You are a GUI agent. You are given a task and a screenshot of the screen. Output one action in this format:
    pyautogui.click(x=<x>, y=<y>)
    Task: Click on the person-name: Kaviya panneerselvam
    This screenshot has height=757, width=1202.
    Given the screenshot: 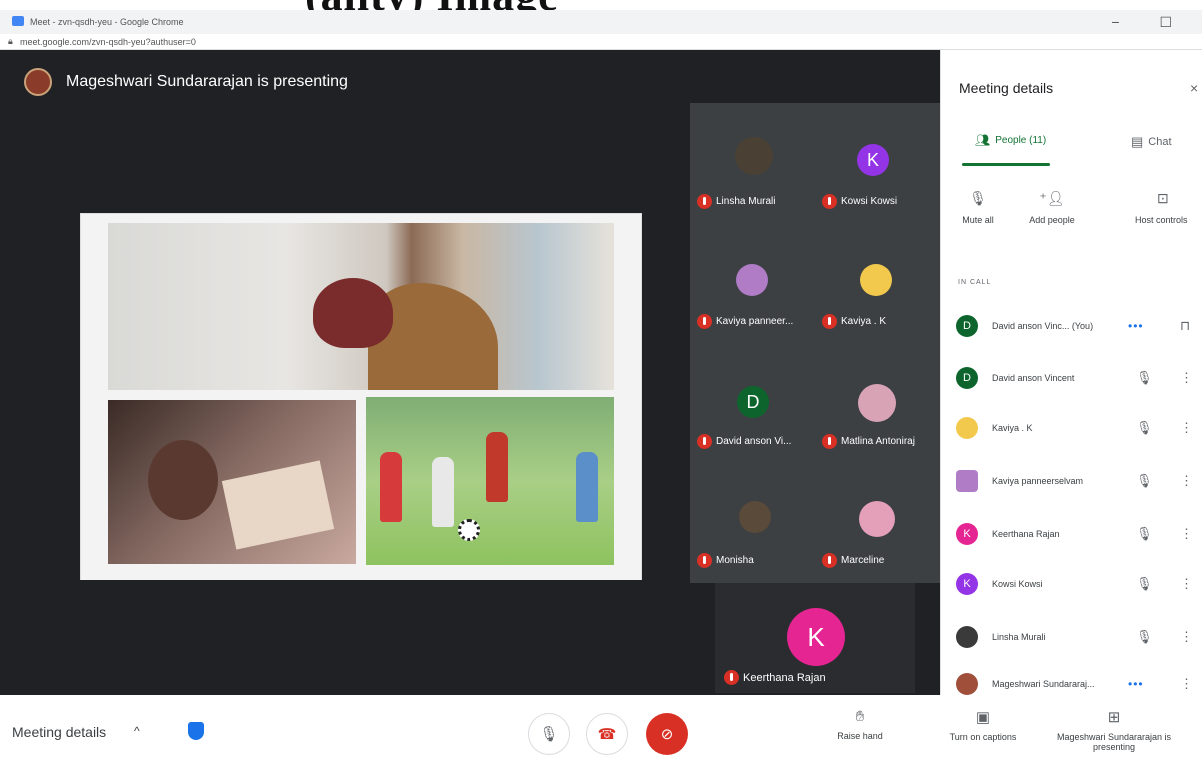 What is the action you would take?
    pyautogui.click(x=1038, y=481)
    